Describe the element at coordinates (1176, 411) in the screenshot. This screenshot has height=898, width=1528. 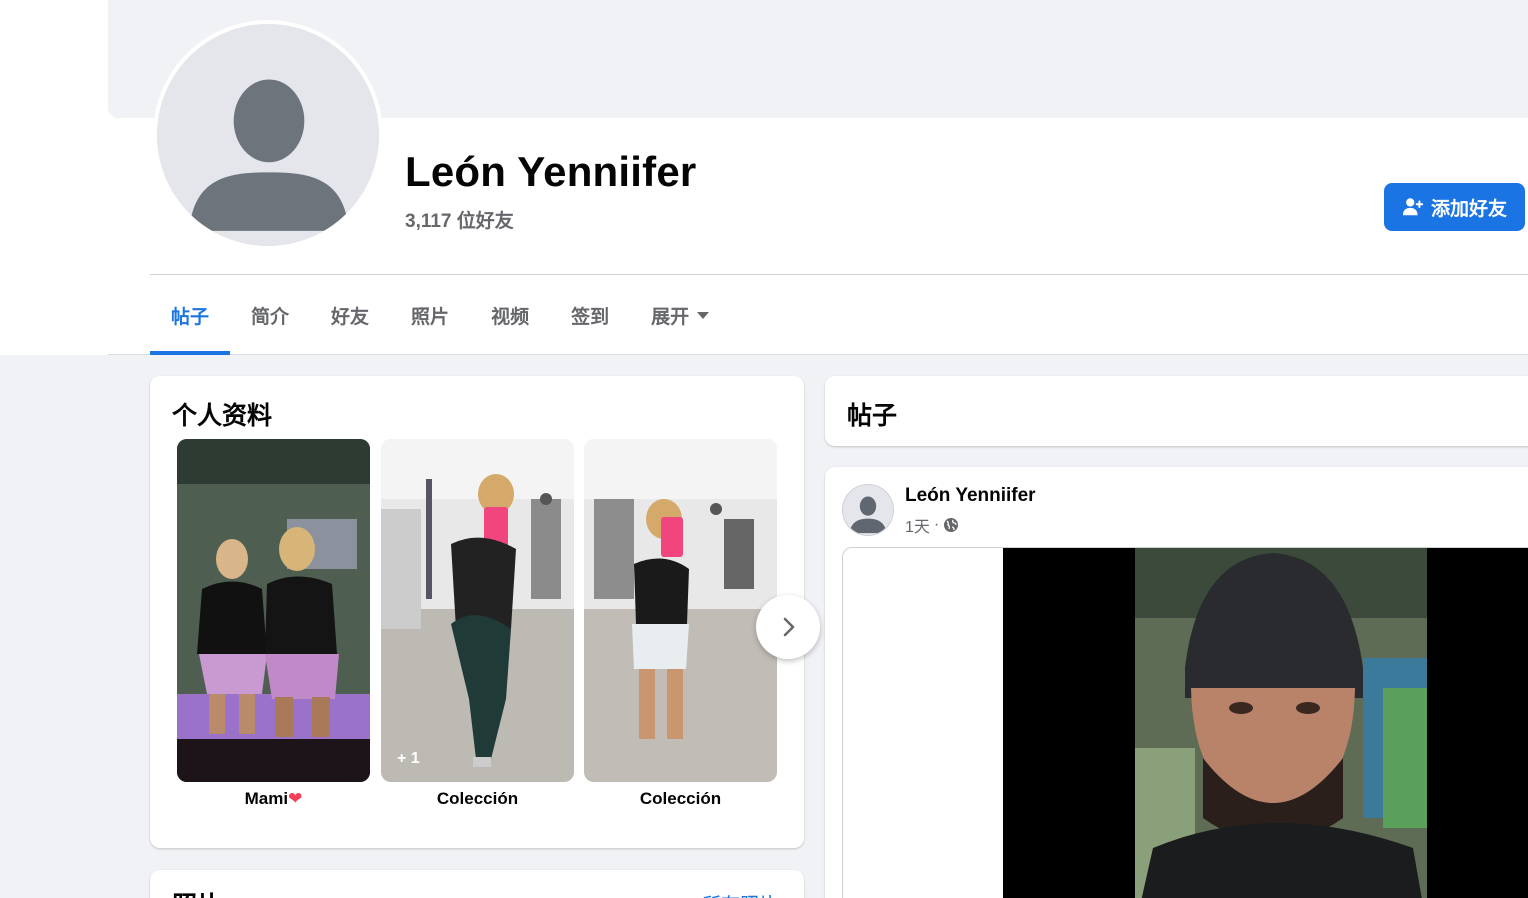
I see `posts-header-card: 帖子` at that location.